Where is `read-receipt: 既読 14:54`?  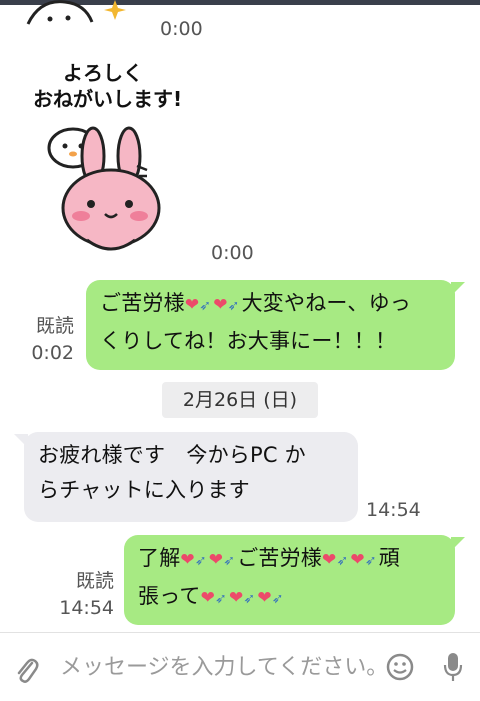
read-receipt: 既読 14:54 is located at coordinates (86, 595).